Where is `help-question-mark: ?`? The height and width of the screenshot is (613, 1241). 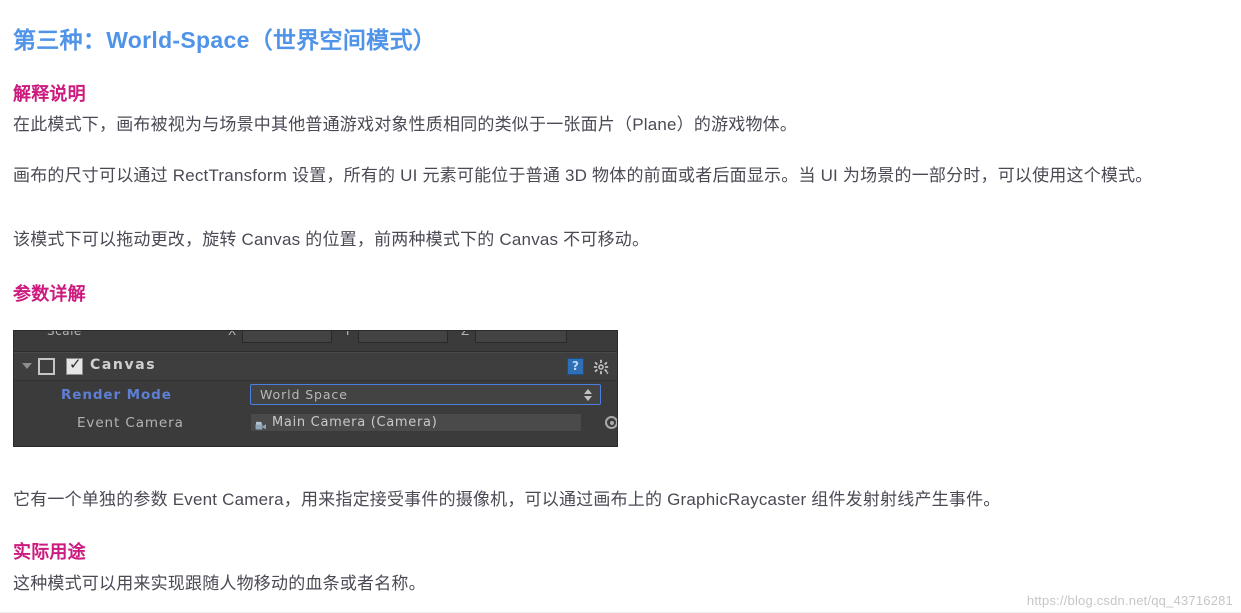
help-question-mark: ? is located at coordinates (575, 366).